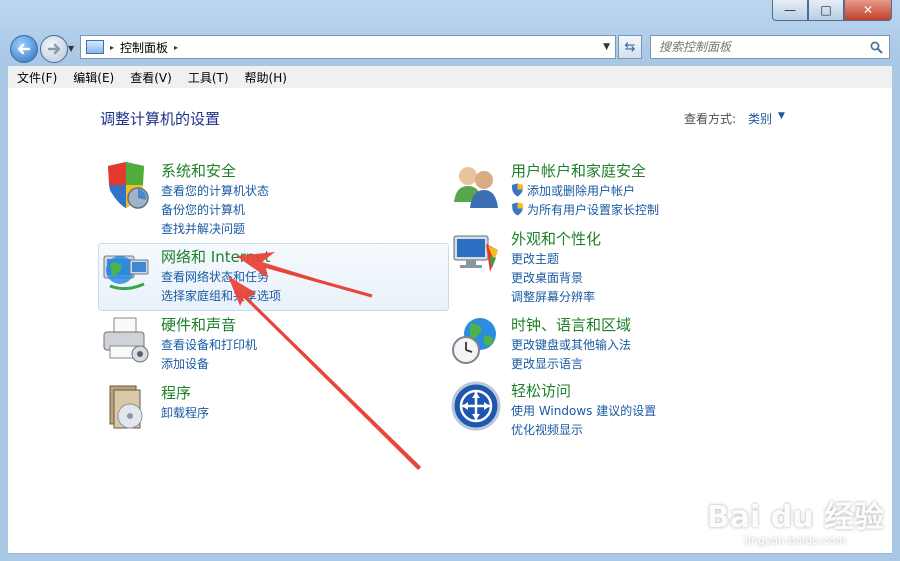  Describe the element at coordinates (583, 430) in the screenshot. I see `link-optimize-video: 优化视频显示` at that location.